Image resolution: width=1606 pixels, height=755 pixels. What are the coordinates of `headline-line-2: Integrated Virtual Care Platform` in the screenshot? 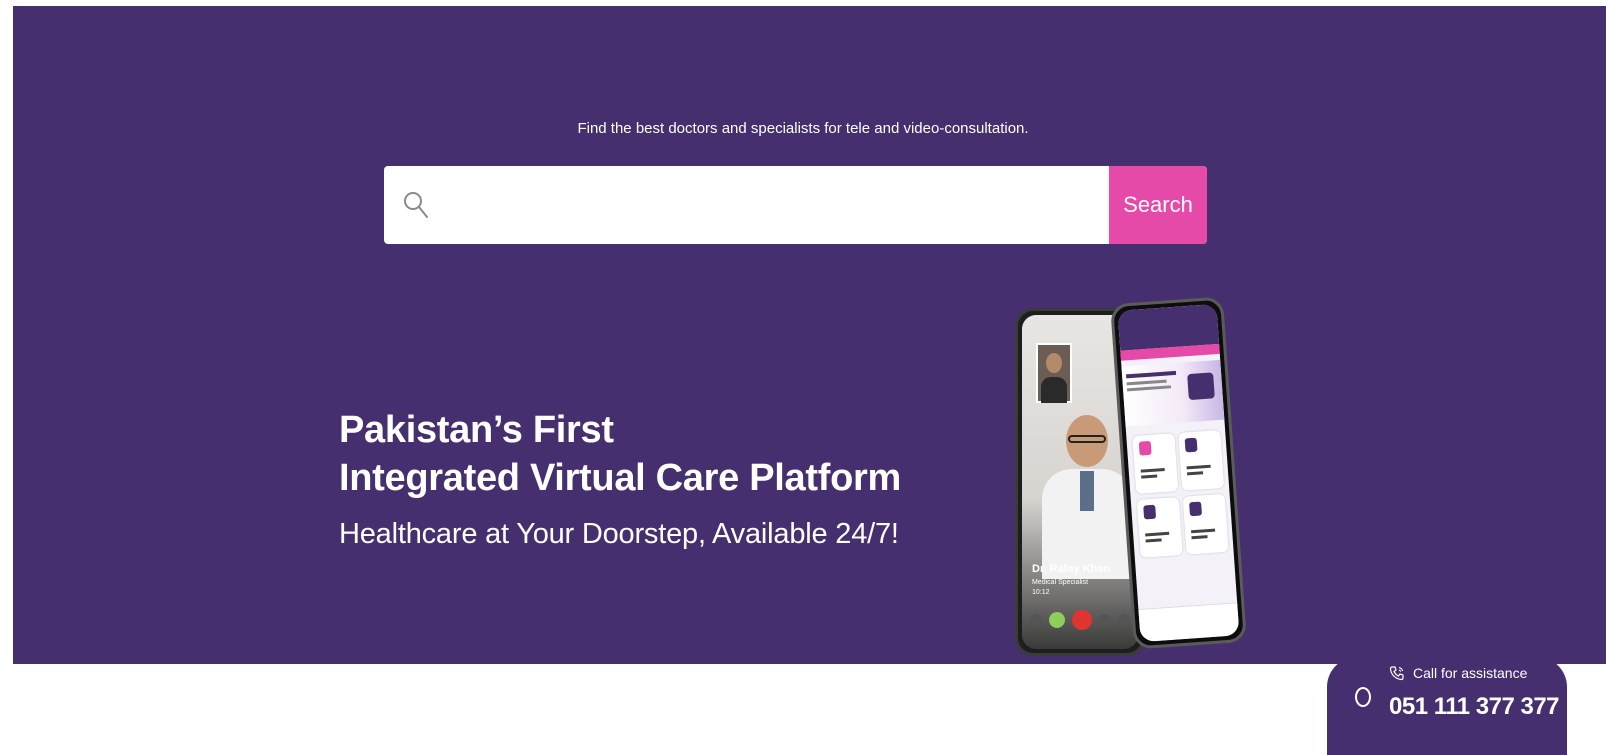 It's located at (620, 478).